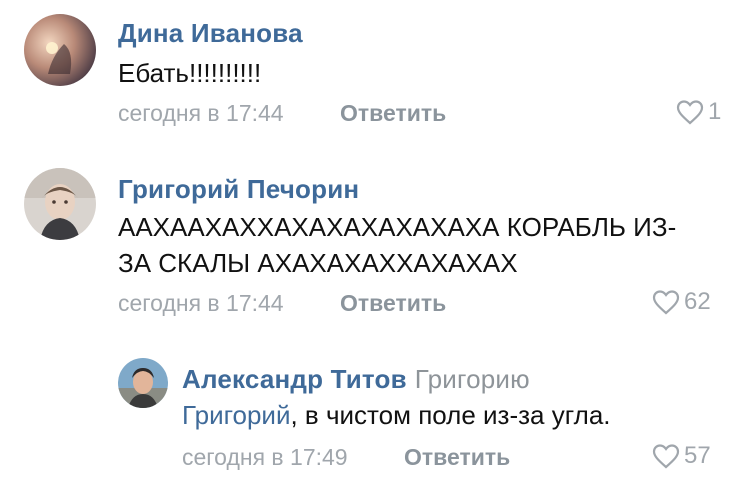 The image size is (750, 492). Describe the element at coordinates (681, 456) in the screenshot. I see `like-button: 57` at that location.